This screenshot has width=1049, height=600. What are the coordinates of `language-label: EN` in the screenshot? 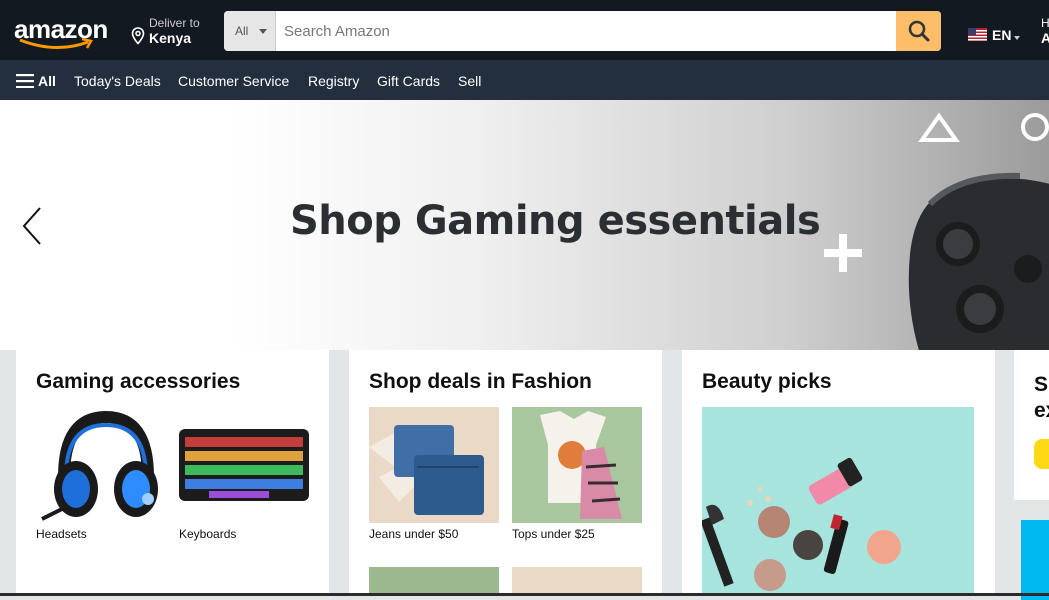 It's located at (1002, 35).